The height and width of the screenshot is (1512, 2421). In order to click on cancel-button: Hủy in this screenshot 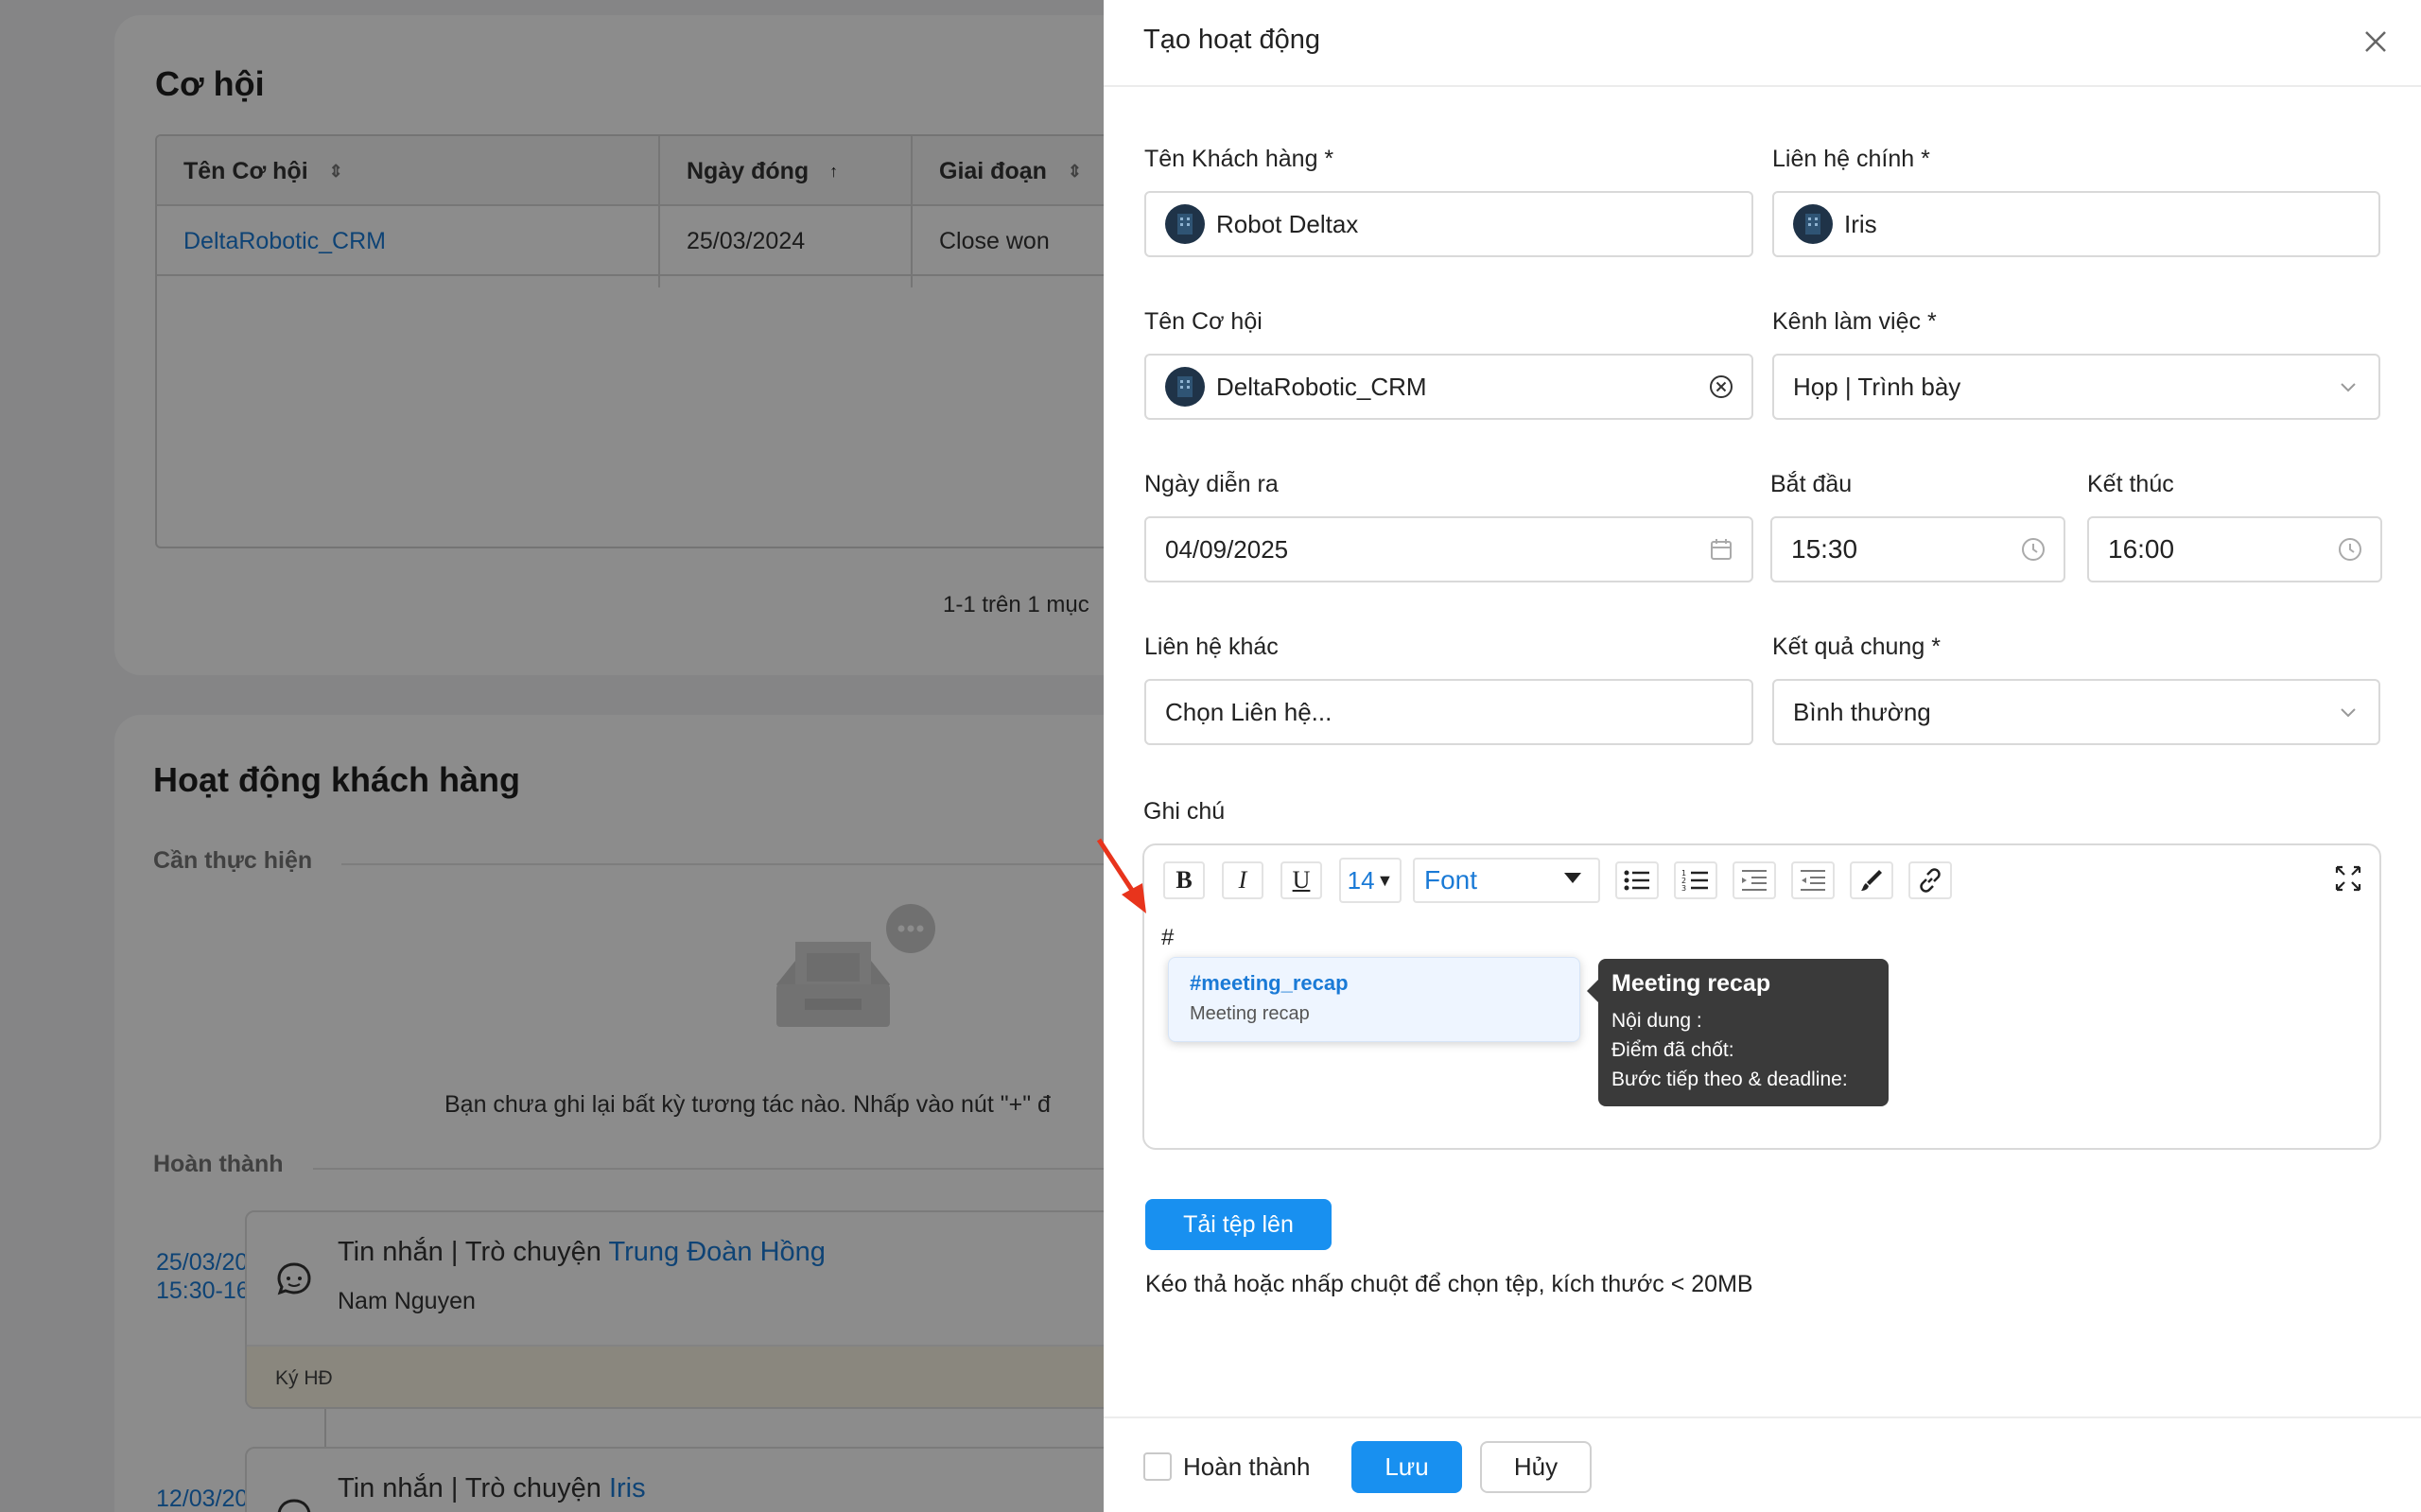, I will do `click(1536, 1467)`.